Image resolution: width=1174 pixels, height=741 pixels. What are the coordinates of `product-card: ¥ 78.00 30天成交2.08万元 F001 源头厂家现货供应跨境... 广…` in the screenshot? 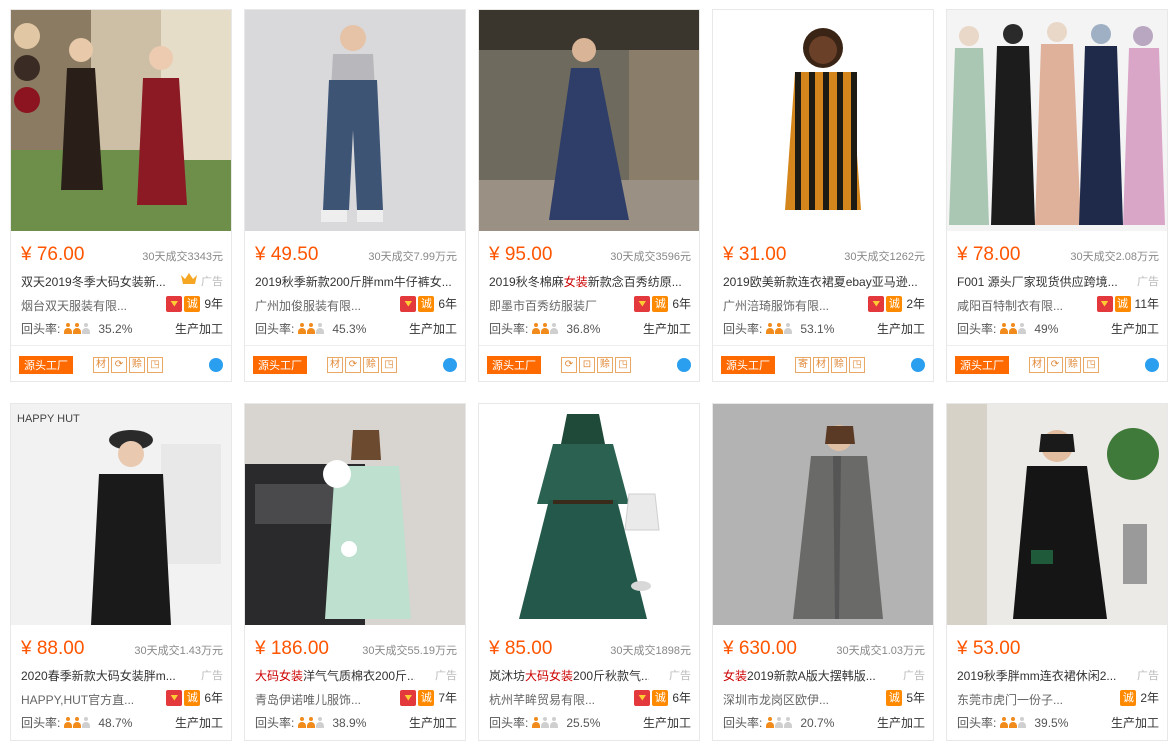 It's located at (1057, 195).